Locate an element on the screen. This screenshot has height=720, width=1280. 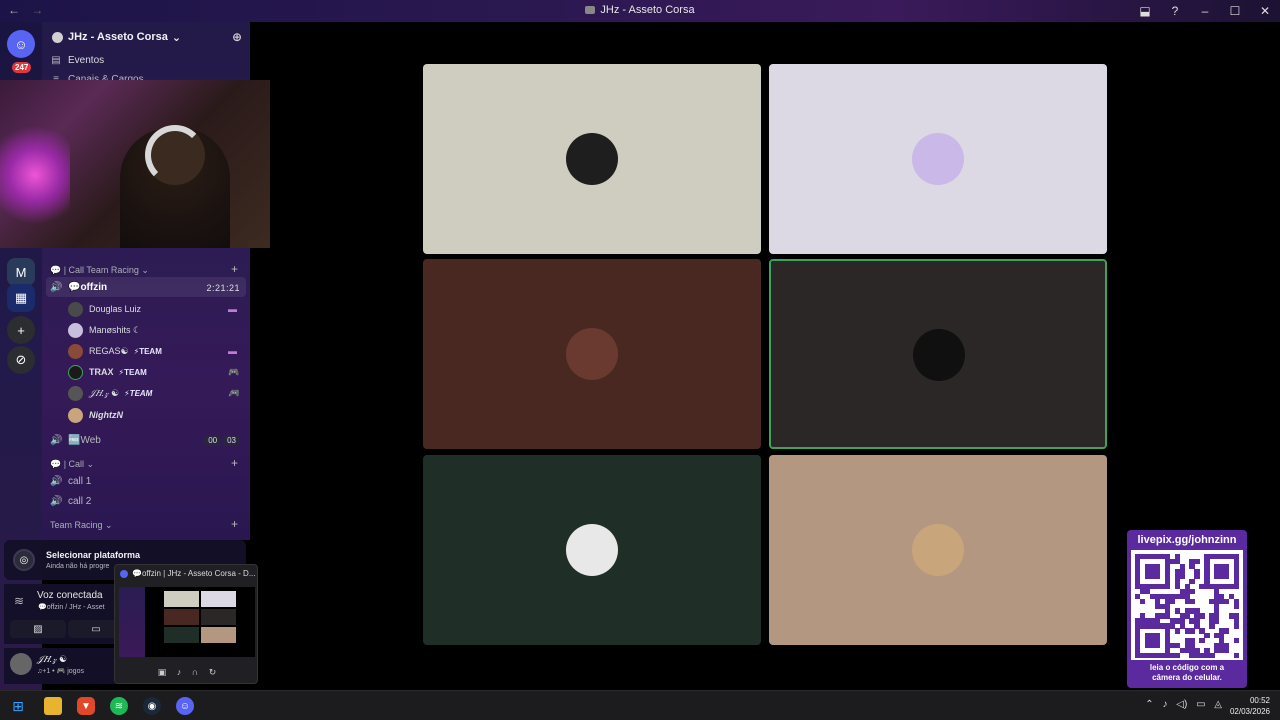
title-bar: ← → JHz - Asseto Corsa ⬓ ? – ☐ ✕ is located at coordinates (640, 11).